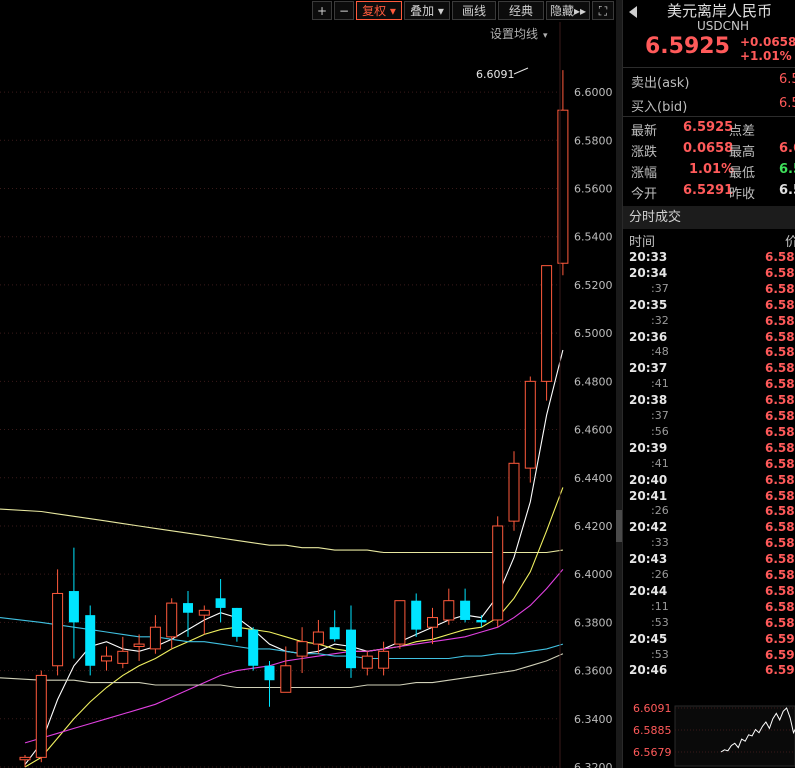 This screenshot has height=768, width=795. What do you see at coordinates (281, 531) in the screenshot?
I see `ma-line-ma120` at bounding box center [281, 531].